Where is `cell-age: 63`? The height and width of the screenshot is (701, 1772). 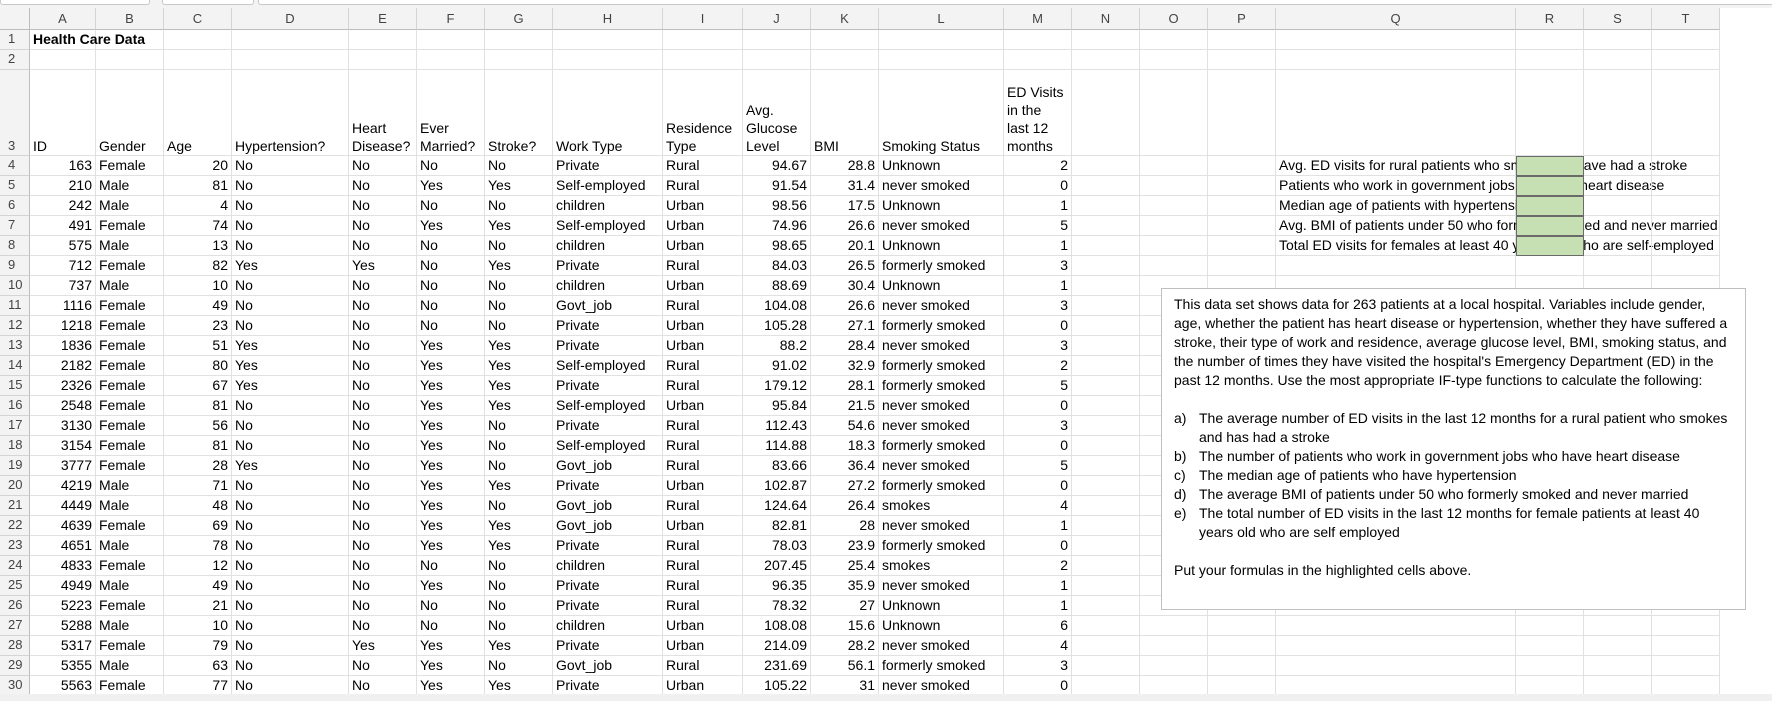 cell-age: 63 is located at coordinates (198, 666).